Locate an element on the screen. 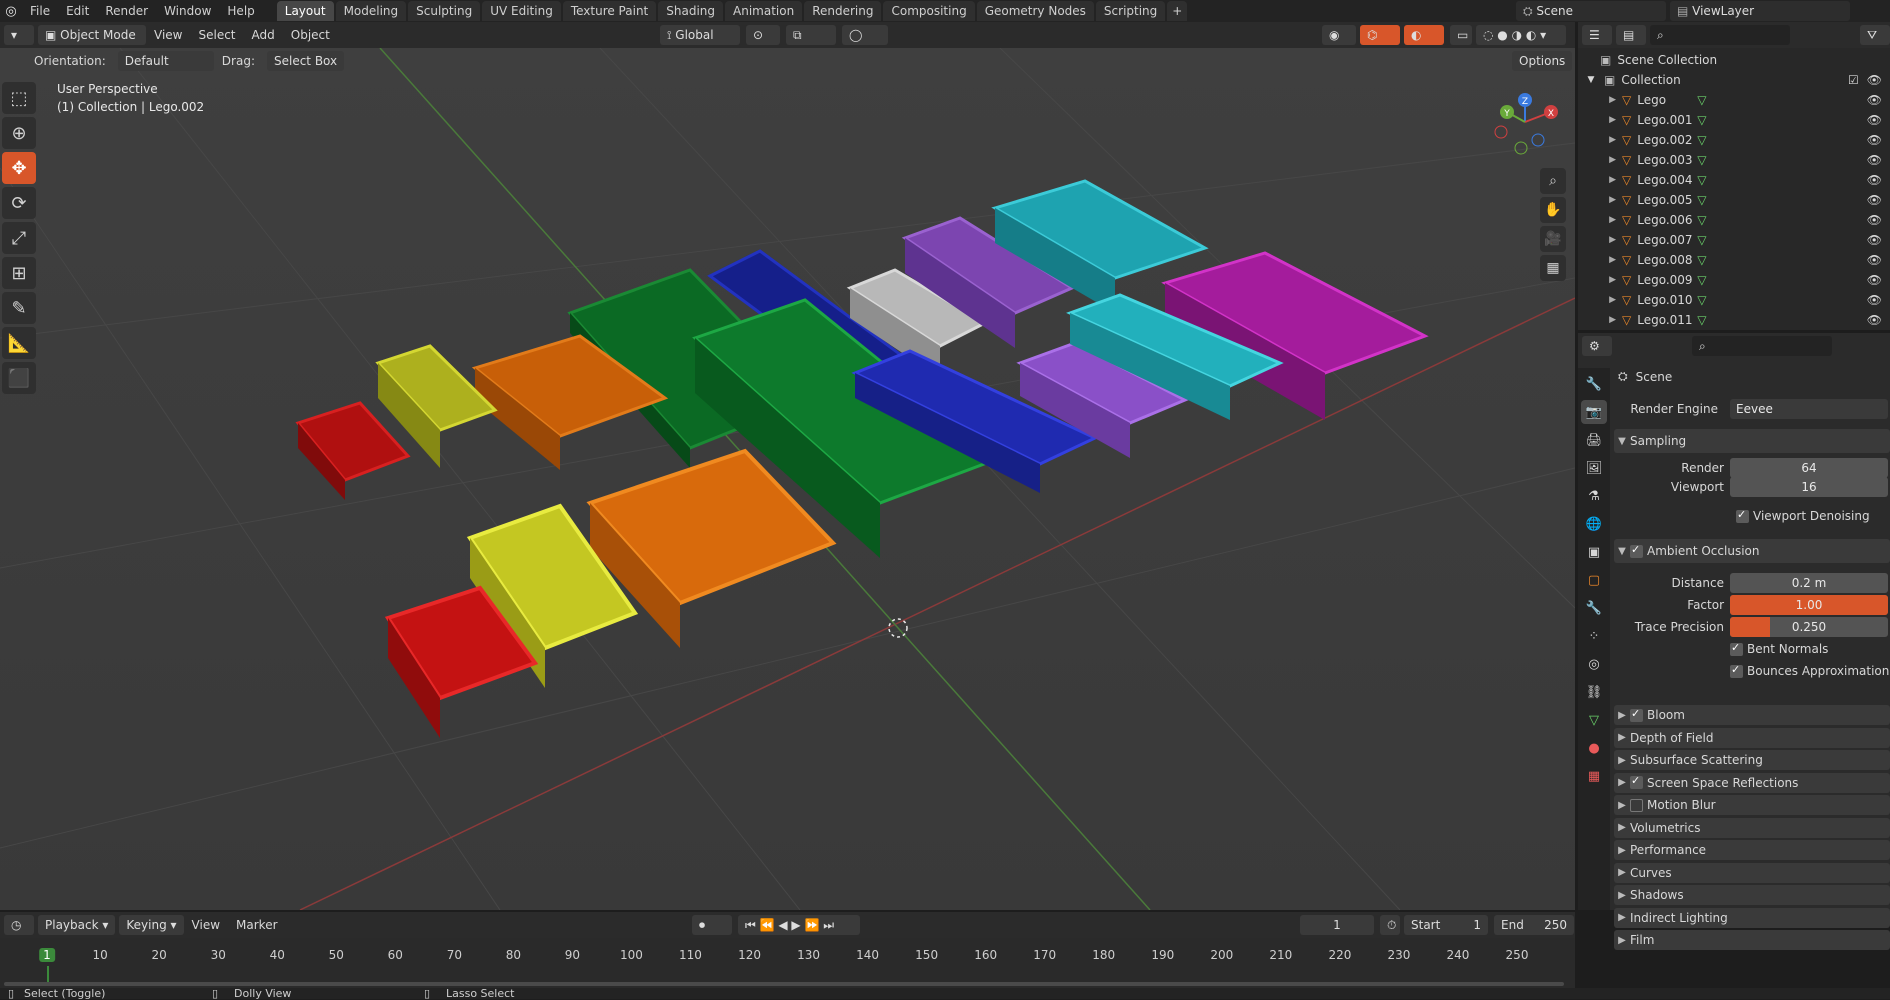 This screenshot has width=1890, height=1000. mode-dropdown: ▣ Object Mode is located at coordinates (92, 35).